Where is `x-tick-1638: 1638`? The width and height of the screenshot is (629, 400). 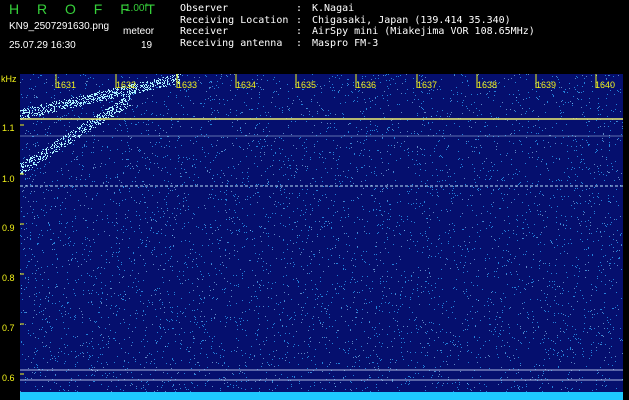 x-tick-1638: 1638 is located at coordinates (487, 85).